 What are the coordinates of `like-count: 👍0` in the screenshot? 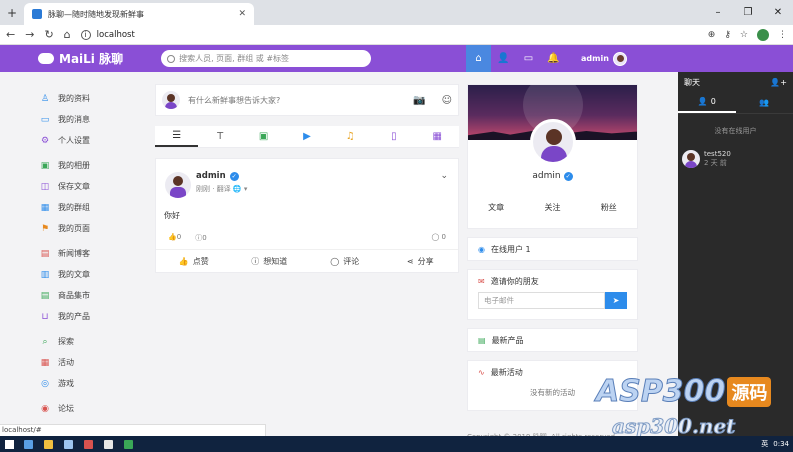 It's located at (174, 238).